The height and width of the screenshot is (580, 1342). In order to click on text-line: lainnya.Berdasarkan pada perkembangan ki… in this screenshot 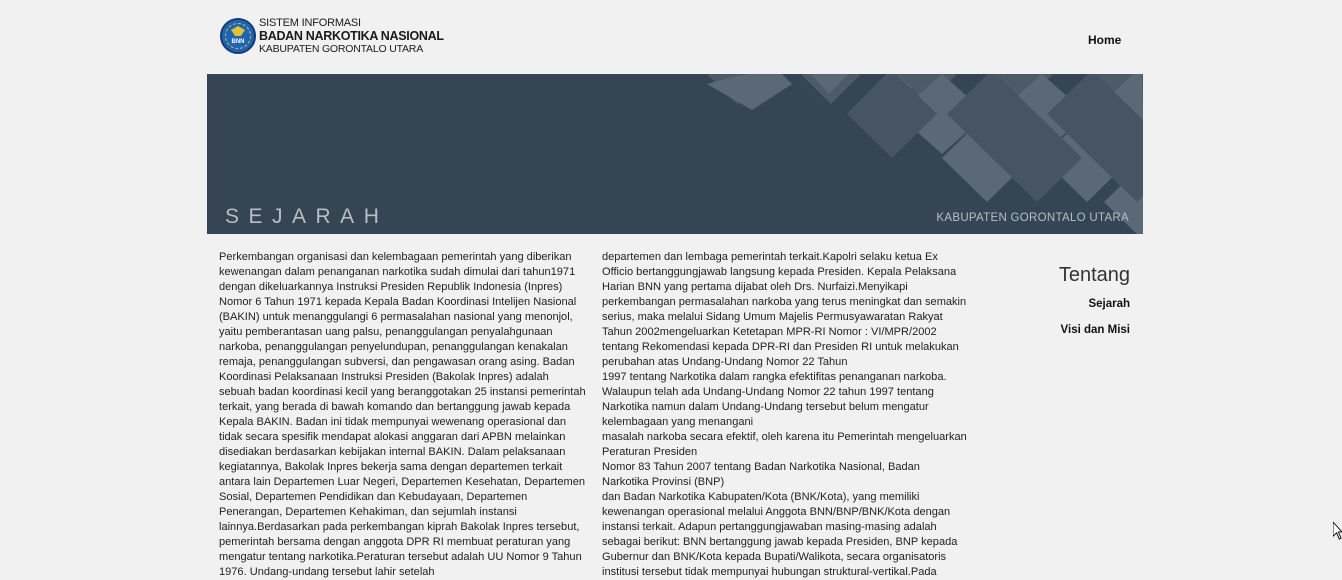, I will do `click(399, 527)`.